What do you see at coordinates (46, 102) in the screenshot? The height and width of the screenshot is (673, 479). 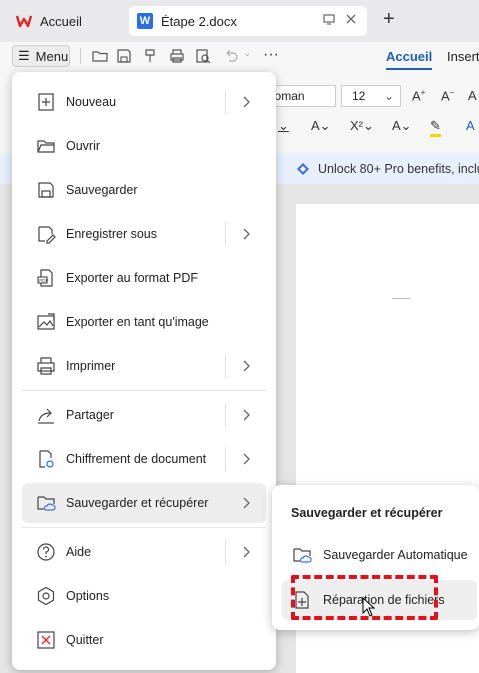 I see `new-doc-icon` at bounding box center [46, 102].